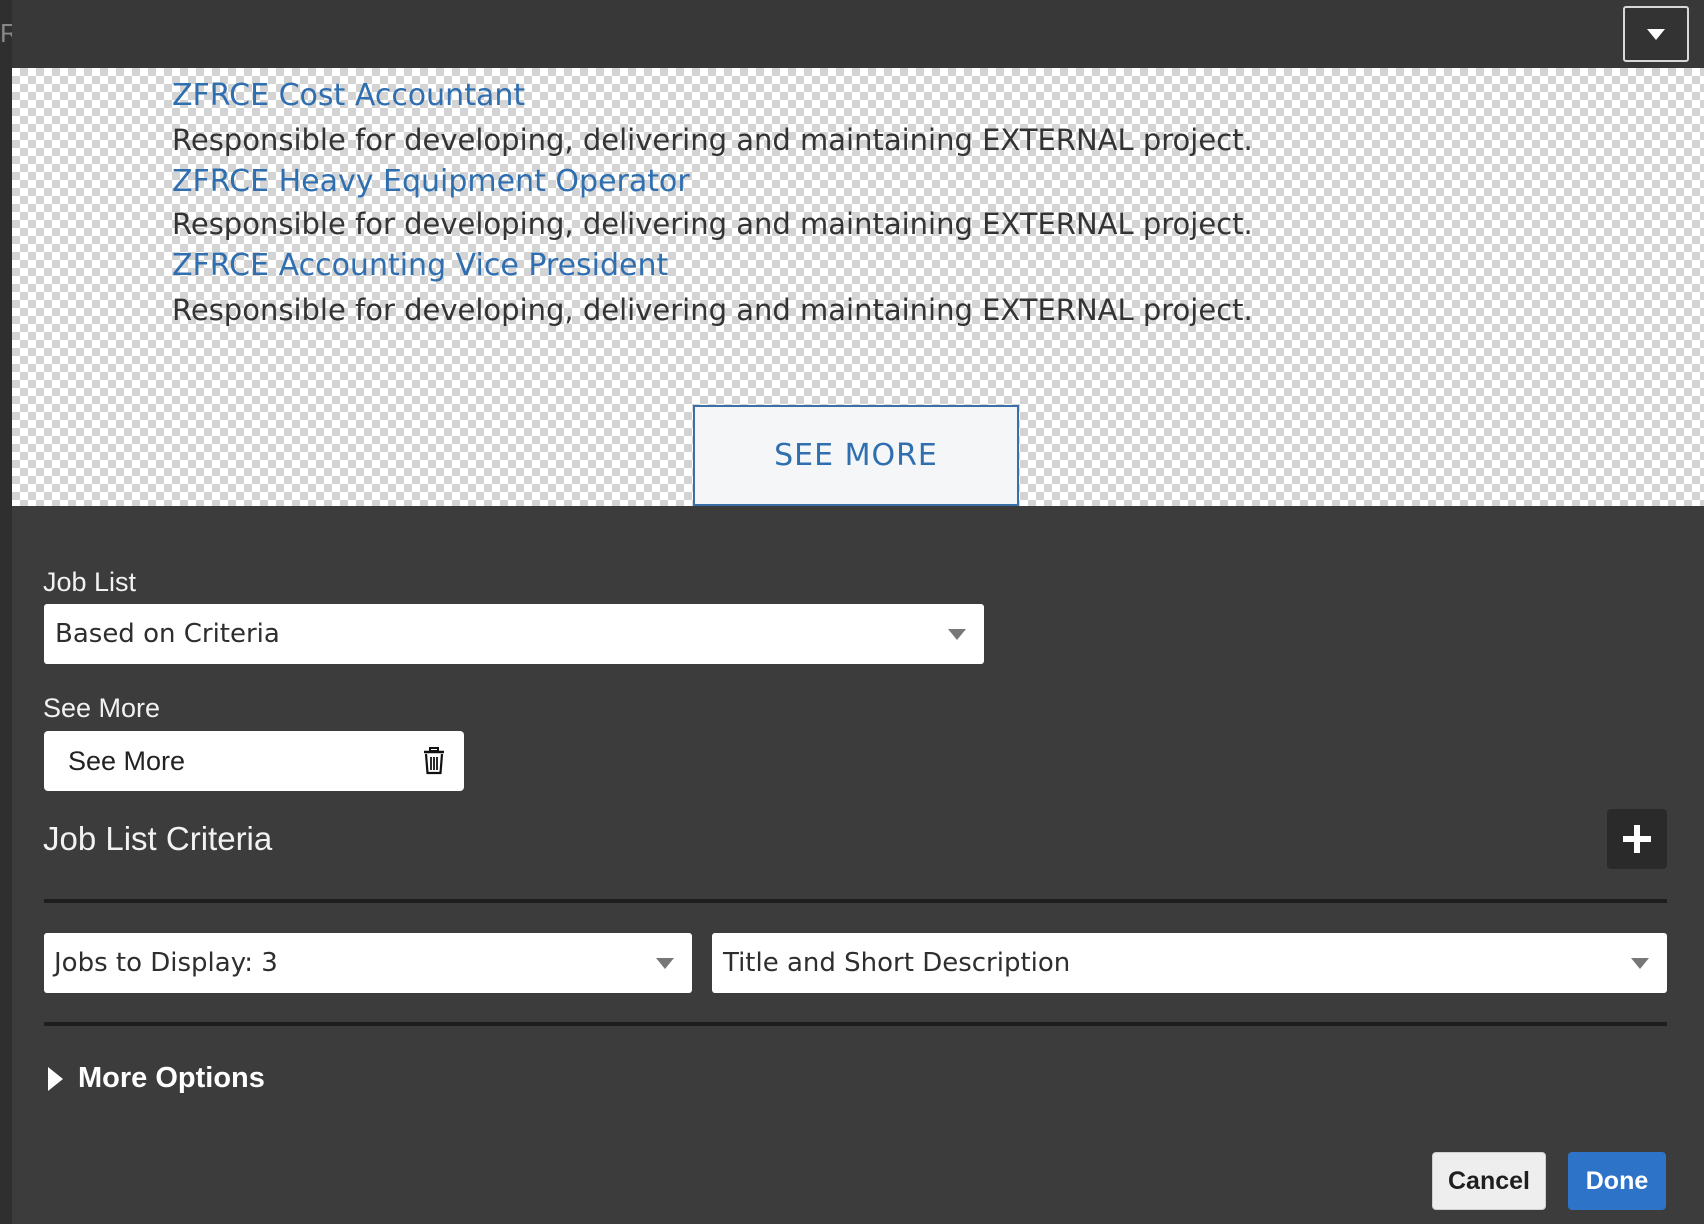 This screenshot has height=1224, width=1704. What do you see at coordinates (167, 634) in the screenshot?
I see `job-list-select-value: Based on Criteria` at bounding box center [167, 634].